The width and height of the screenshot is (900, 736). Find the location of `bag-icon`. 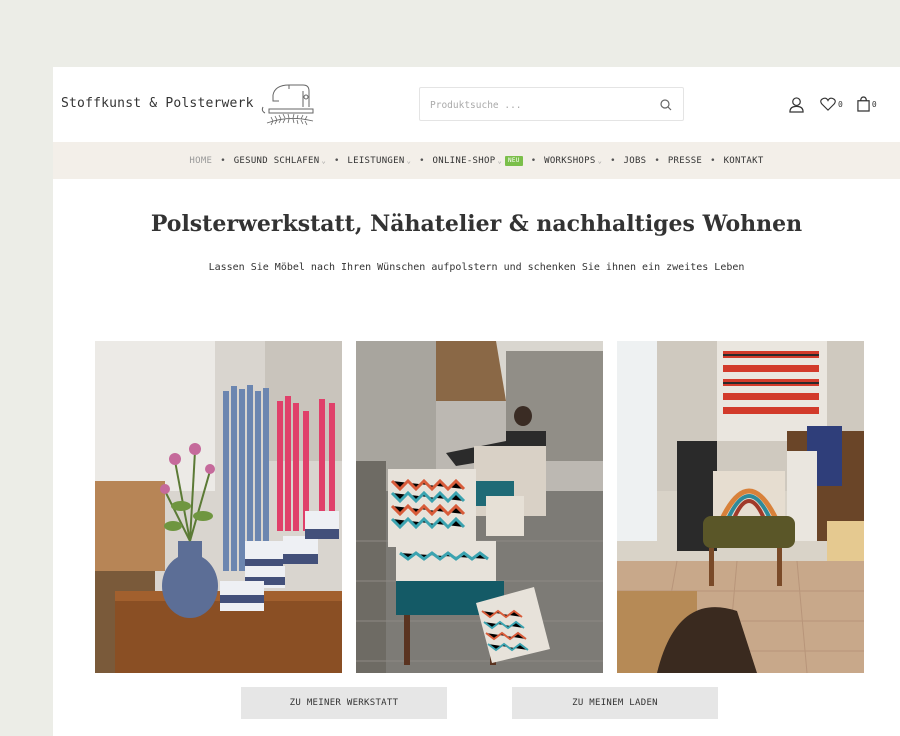

bag-icon is located at coordinates (863, 104).